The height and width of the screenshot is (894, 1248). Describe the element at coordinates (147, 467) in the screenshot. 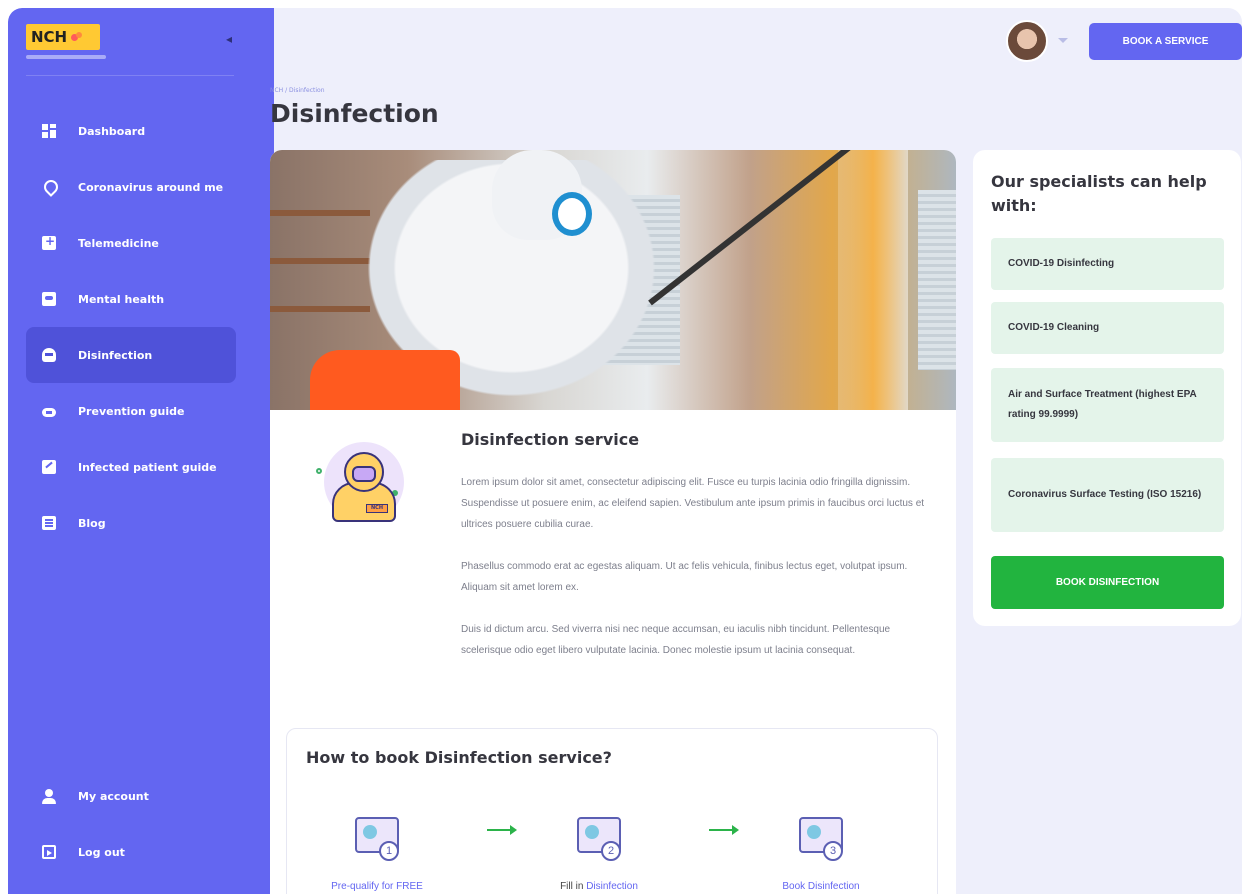

I see `sidebar-item-label: Infected patient guide` at that location.